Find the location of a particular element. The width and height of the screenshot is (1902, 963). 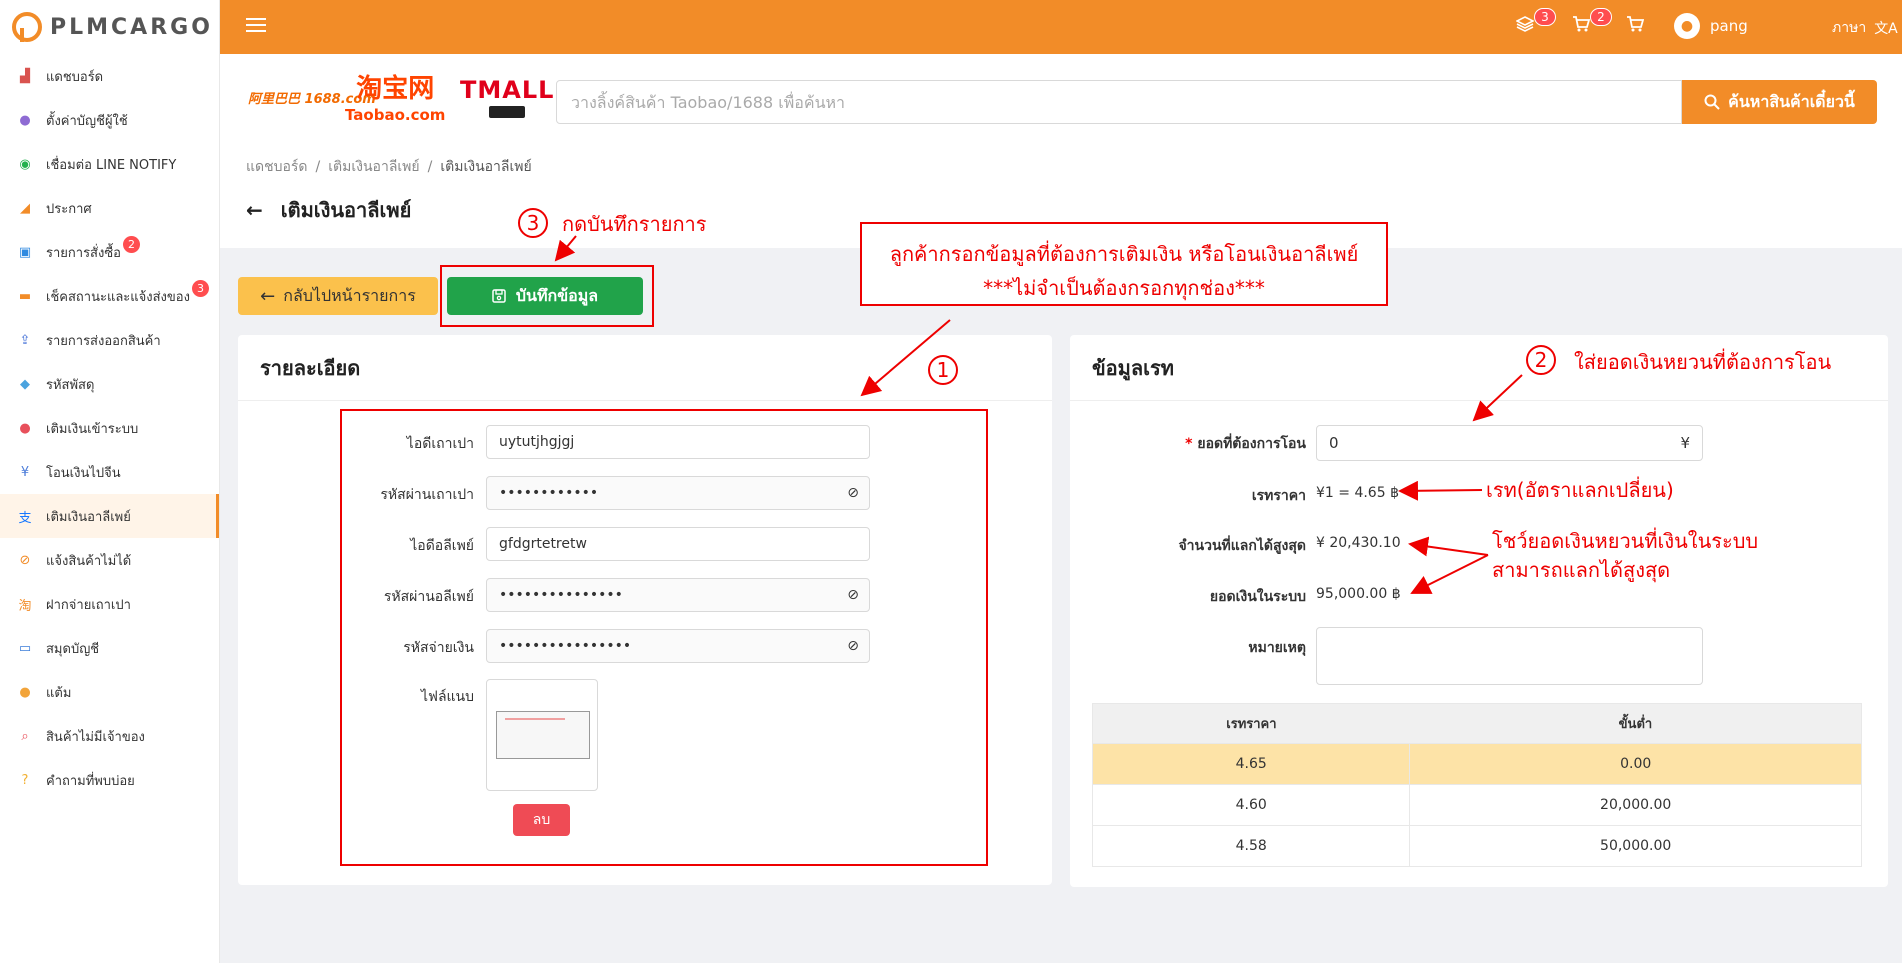

max-note-text-1: โชว์ยอดเงินหยวนที่เงินในระบบ is located at coordinates (1625, 541).